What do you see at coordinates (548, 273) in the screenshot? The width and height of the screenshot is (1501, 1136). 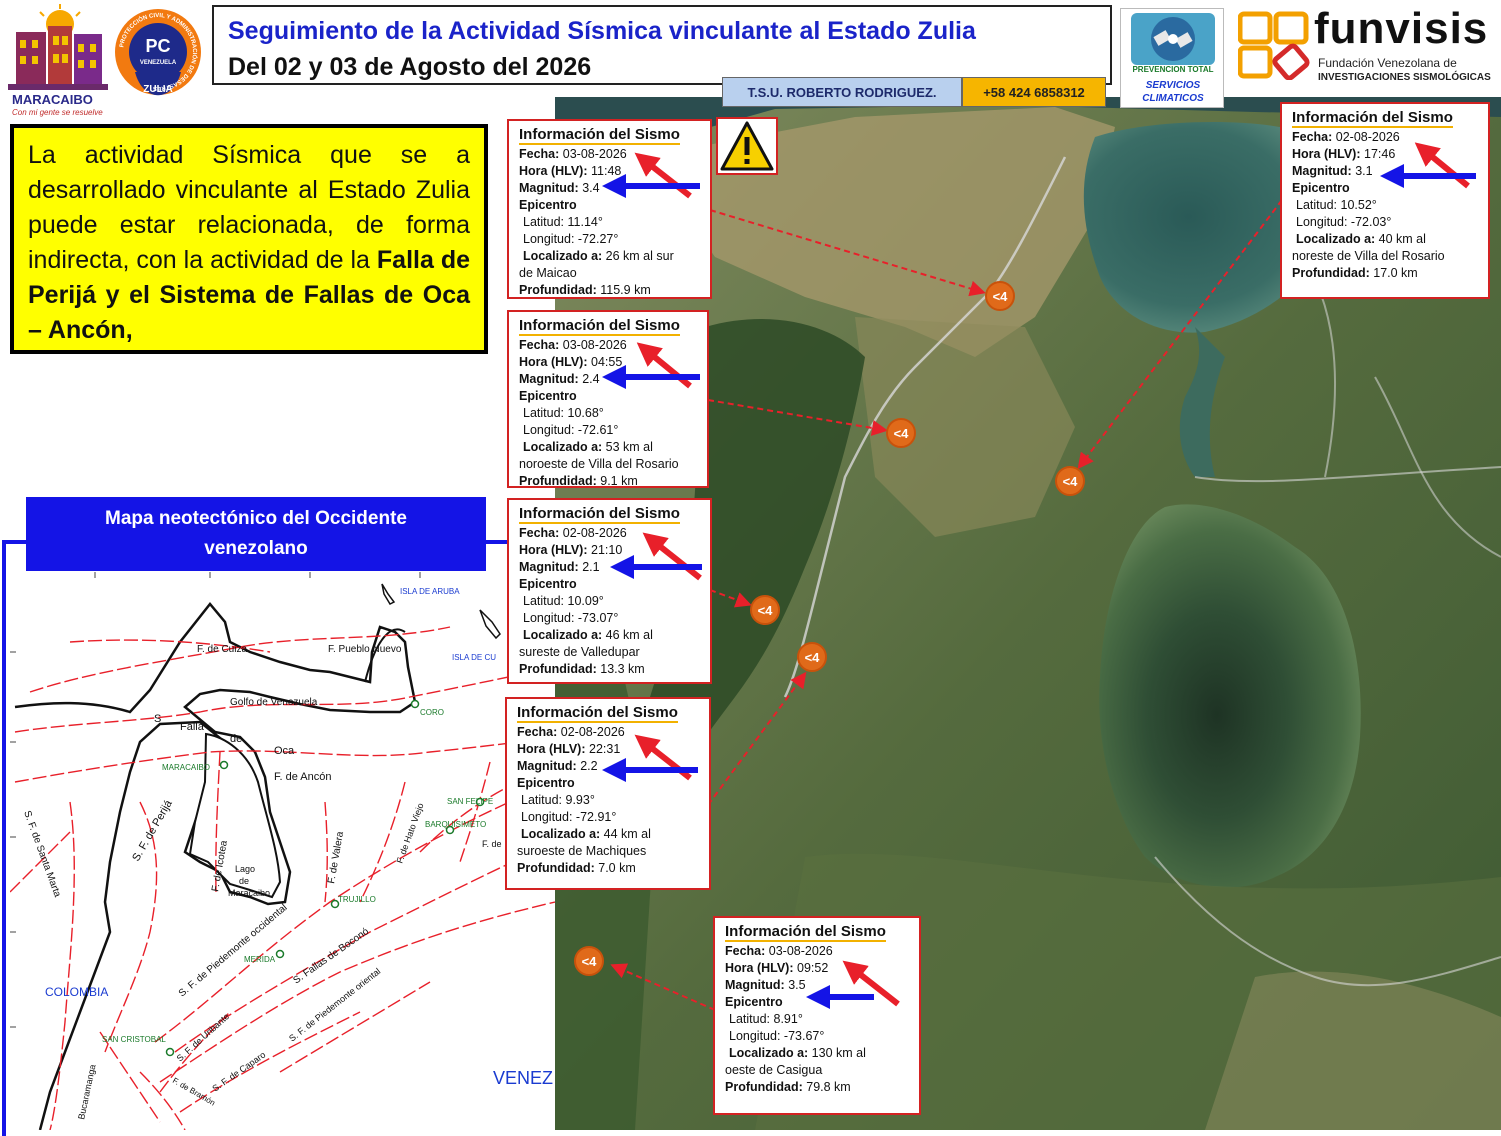 I see `quake-localizado-2: de Maicao` at bounding box center [548, 273].